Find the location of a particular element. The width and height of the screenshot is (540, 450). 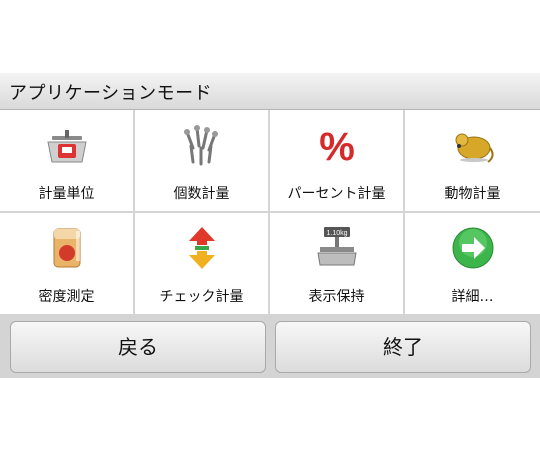

tile-percent-weighing: % パーセント計量 is located at coordinates (336, 160).